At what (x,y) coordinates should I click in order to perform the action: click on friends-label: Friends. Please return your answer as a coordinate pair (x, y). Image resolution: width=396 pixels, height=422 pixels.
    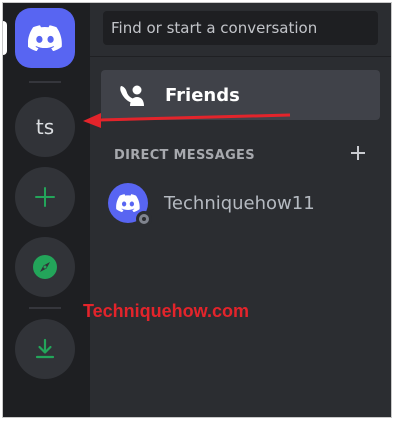
    Looking at the image, I should click on (202, 95).